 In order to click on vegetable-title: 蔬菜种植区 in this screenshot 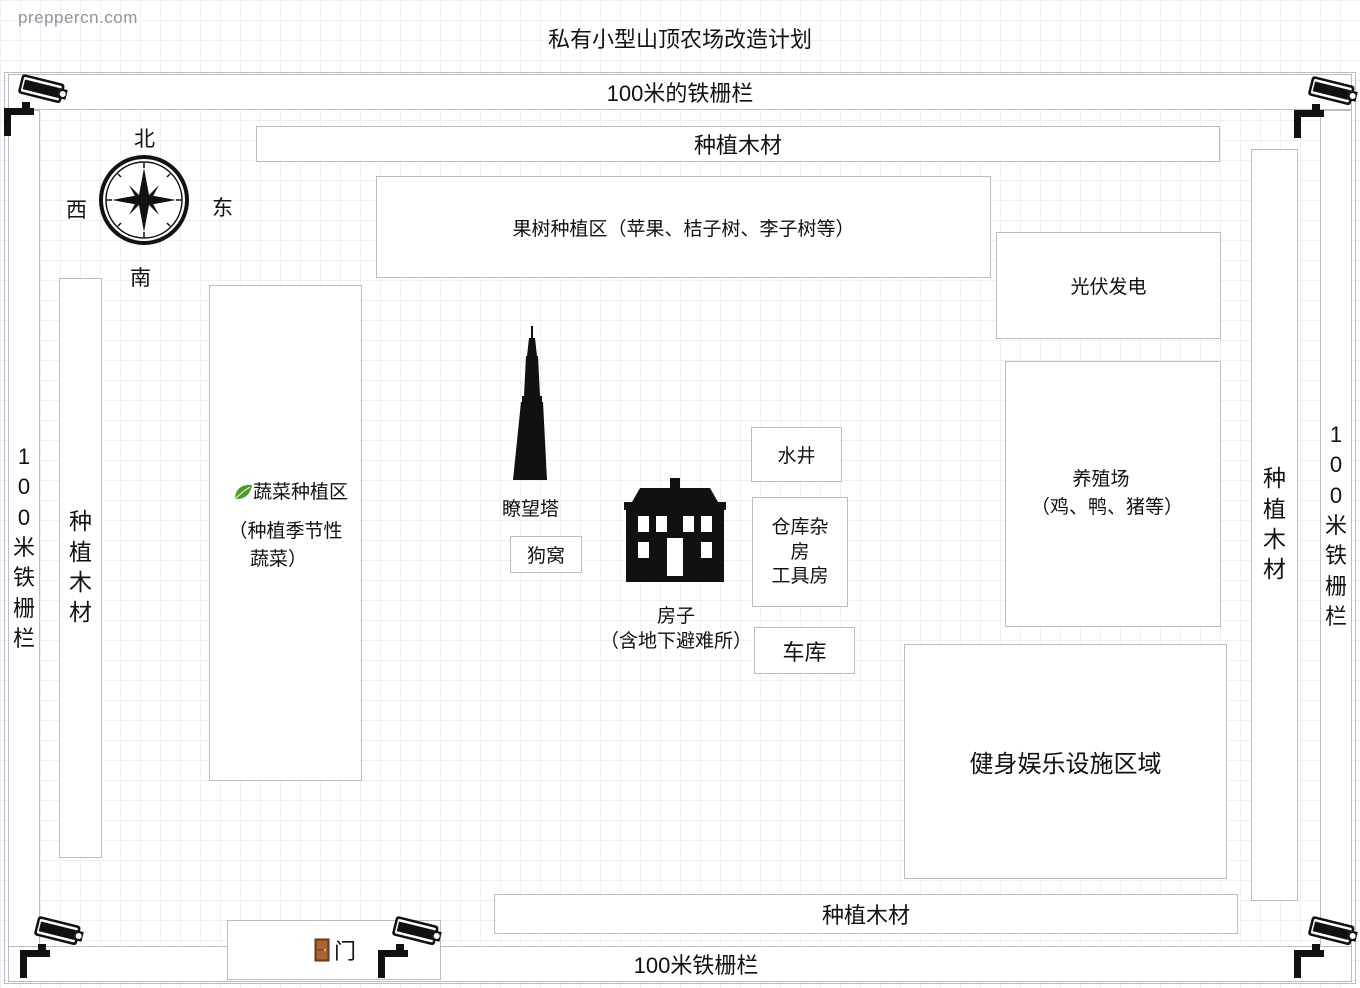, I will do `click(300, 492)`.